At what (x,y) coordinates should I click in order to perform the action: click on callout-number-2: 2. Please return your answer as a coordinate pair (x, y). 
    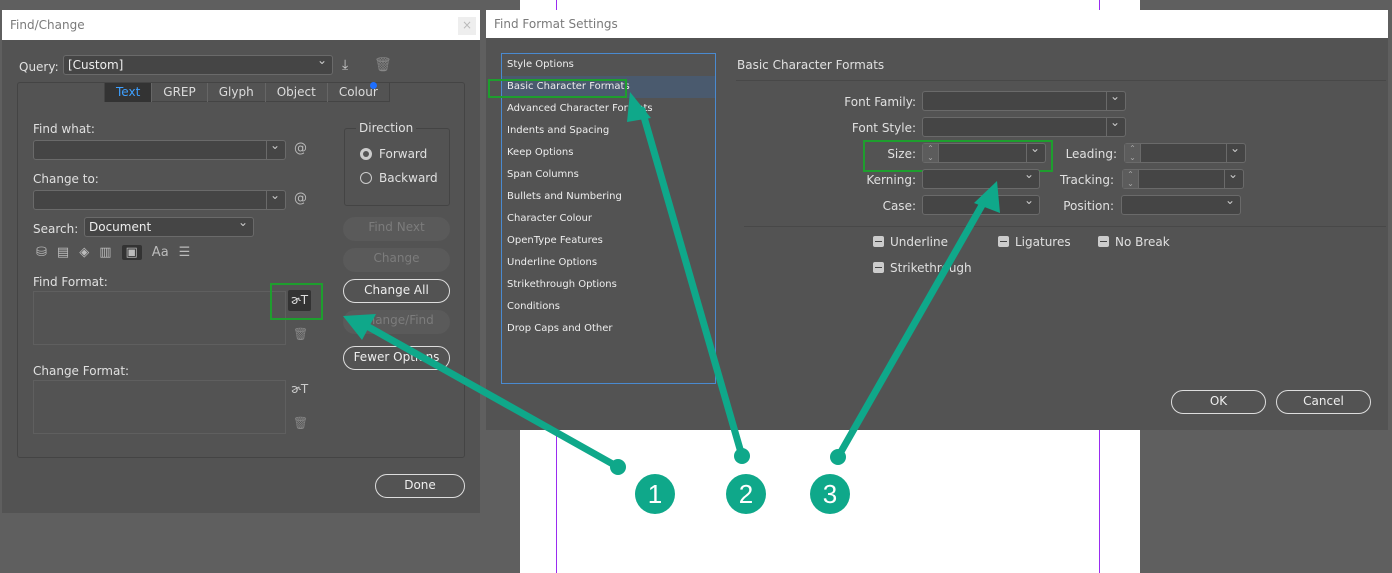
    Looking at the image, I should click on (746, 494).